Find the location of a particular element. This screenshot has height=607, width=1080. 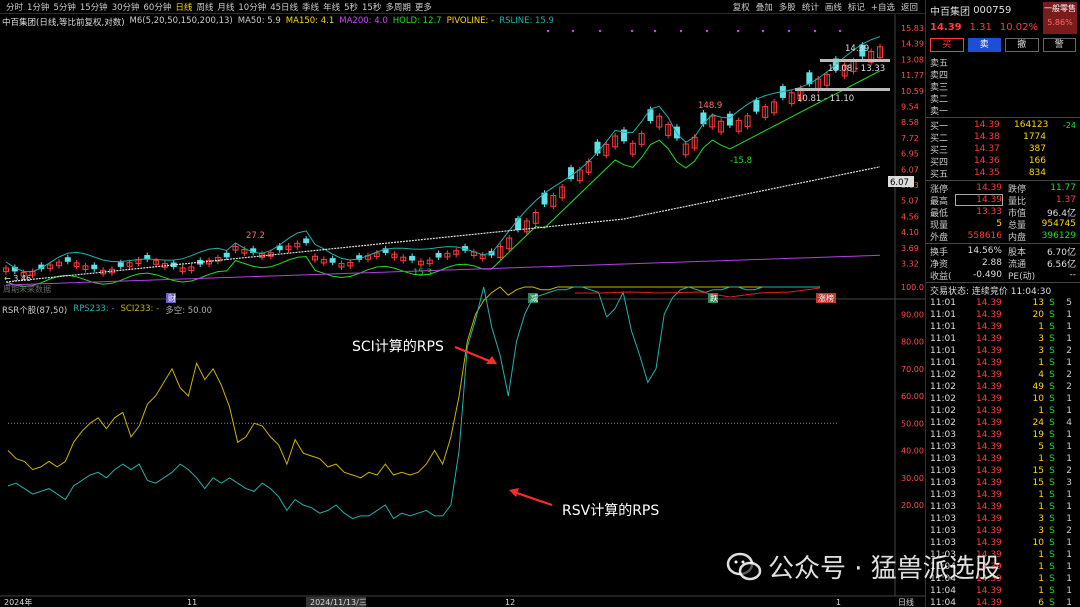

tick-row: 11:03 14.39 19 S 1 is located at coordinates (1003, 435).